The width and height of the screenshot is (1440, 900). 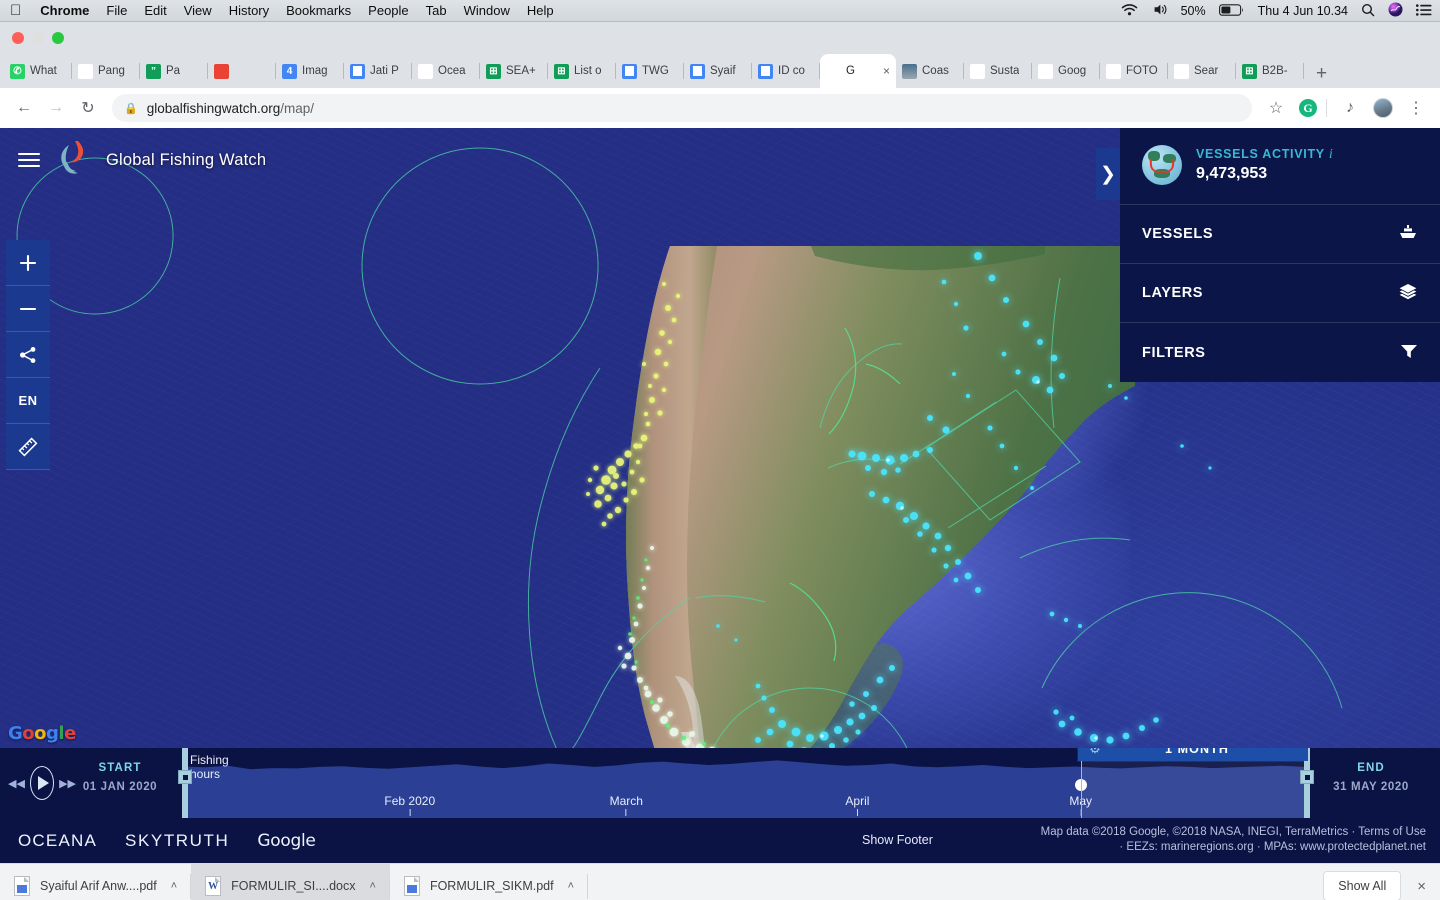 I want to click on menu-people: People, so click(x=388, y=10).